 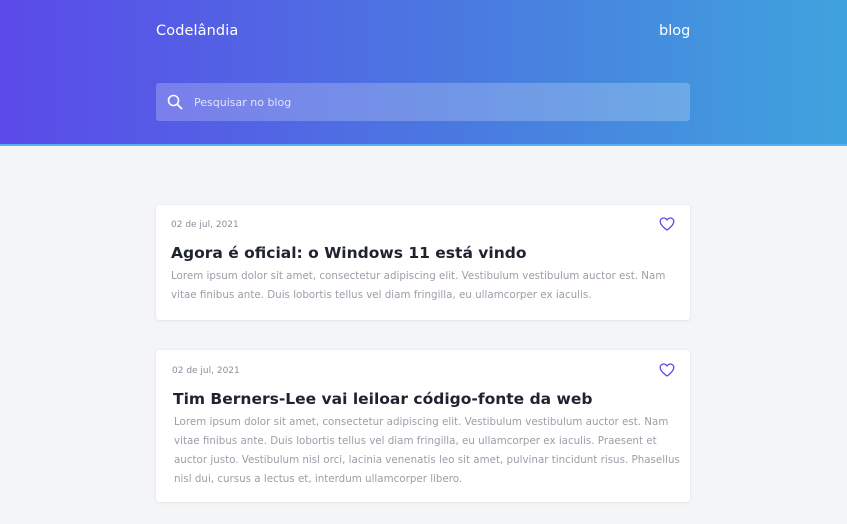 I want to click on search-input, so click(x=434, y=102).